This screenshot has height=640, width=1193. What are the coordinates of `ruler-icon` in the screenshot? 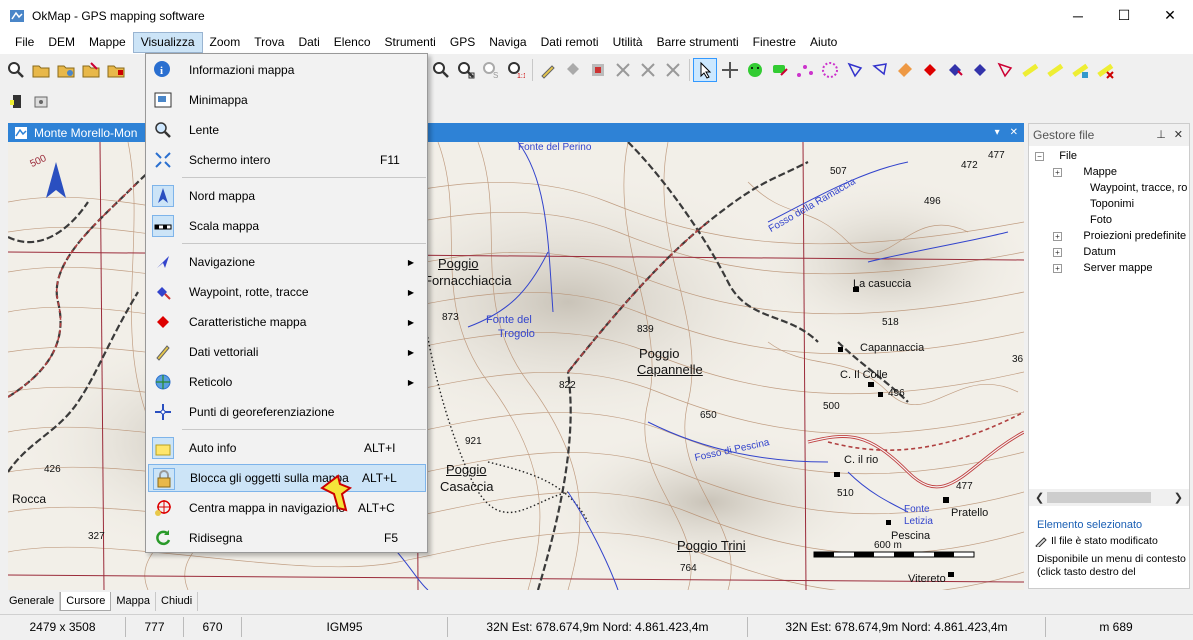 It's located at (1030, 70).